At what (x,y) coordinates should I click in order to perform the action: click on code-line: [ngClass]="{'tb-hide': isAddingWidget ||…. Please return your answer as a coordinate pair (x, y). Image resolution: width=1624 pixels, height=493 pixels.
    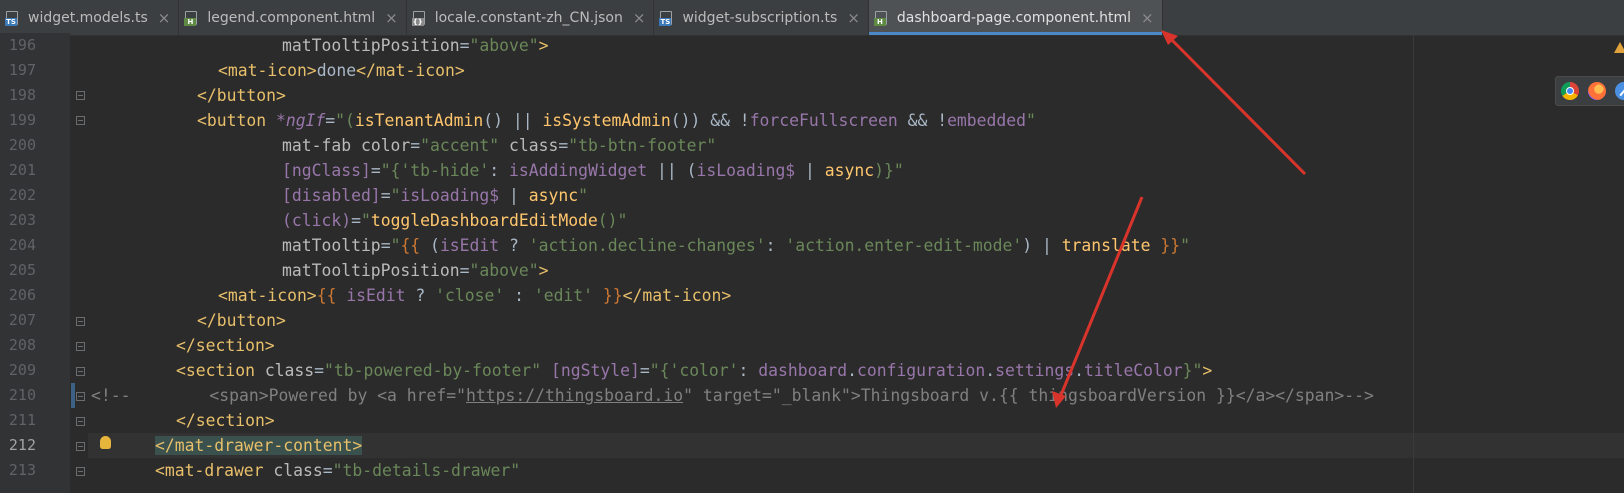
    Looking at the image, I should click on (593, 170).